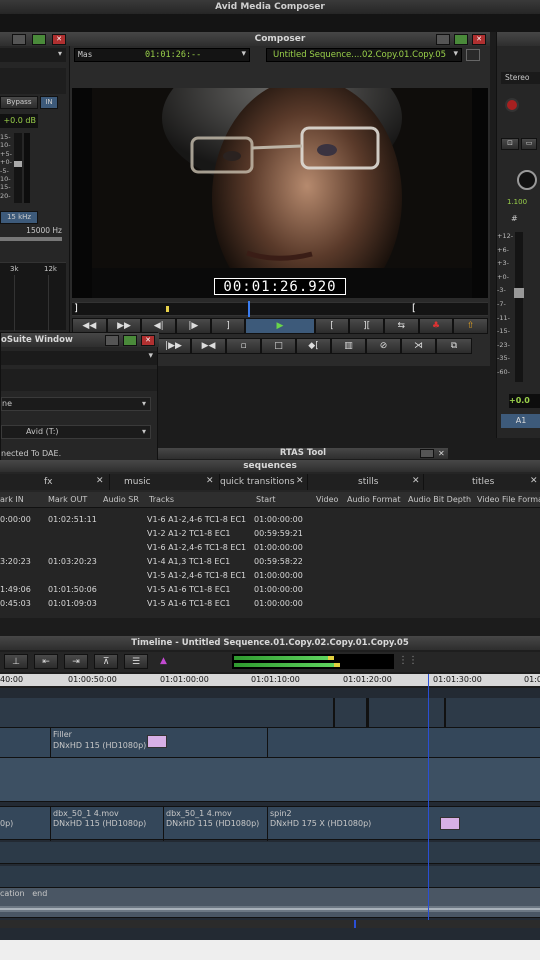  What do you see at coordinates (216, 824) in the screenshot?
I see `clip-dbx-2: dbx_50_1 4.mov DNxHD 115 (HD1080p)` at bounding box center [216, 824].